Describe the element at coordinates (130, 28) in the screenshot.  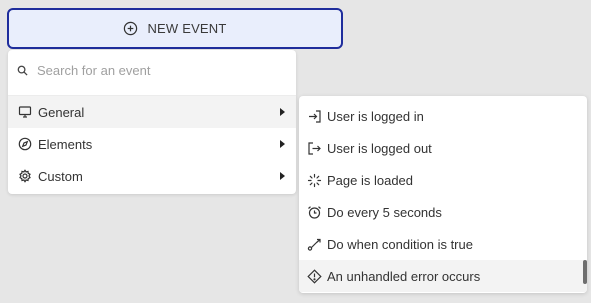
I see `plus-circle-icon` at that location.